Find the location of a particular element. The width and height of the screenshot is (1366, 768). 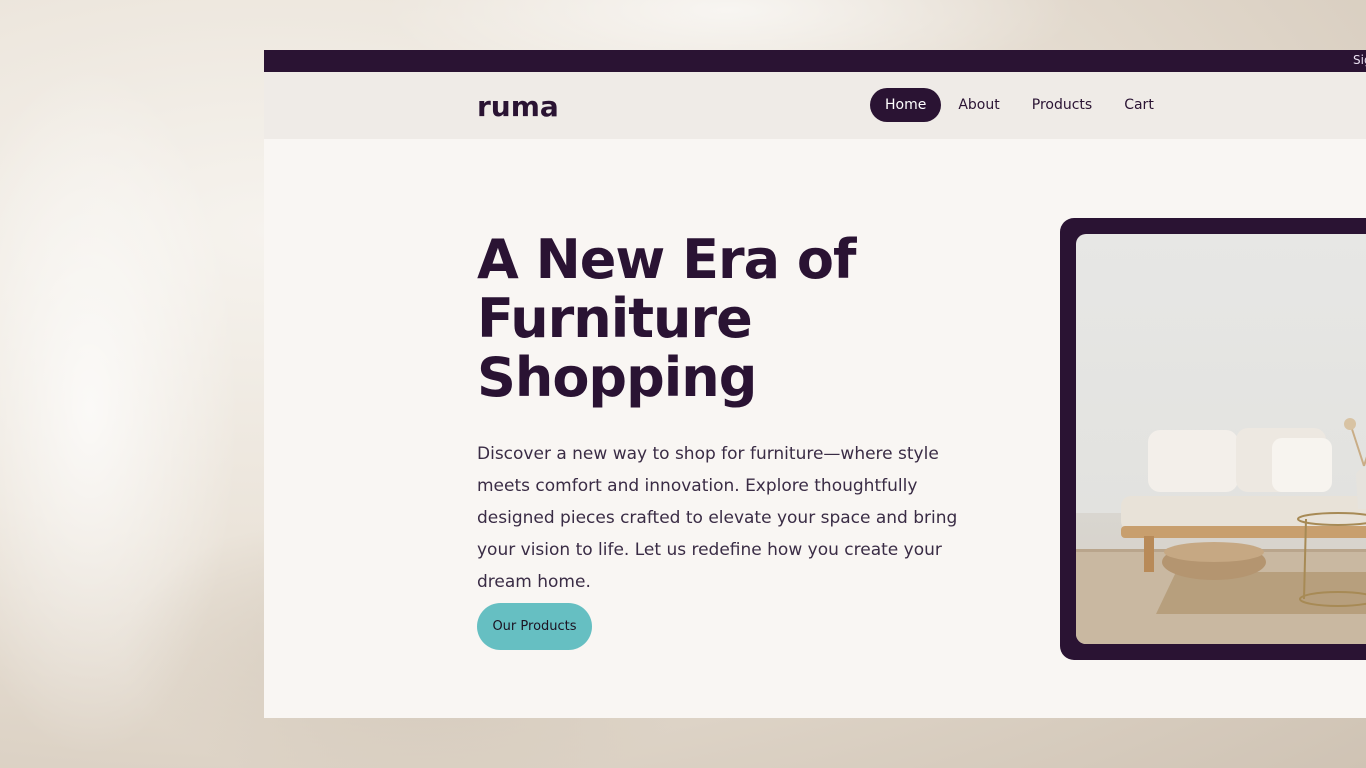

nav-cart: Cart is located at coordinates (1139, 105).